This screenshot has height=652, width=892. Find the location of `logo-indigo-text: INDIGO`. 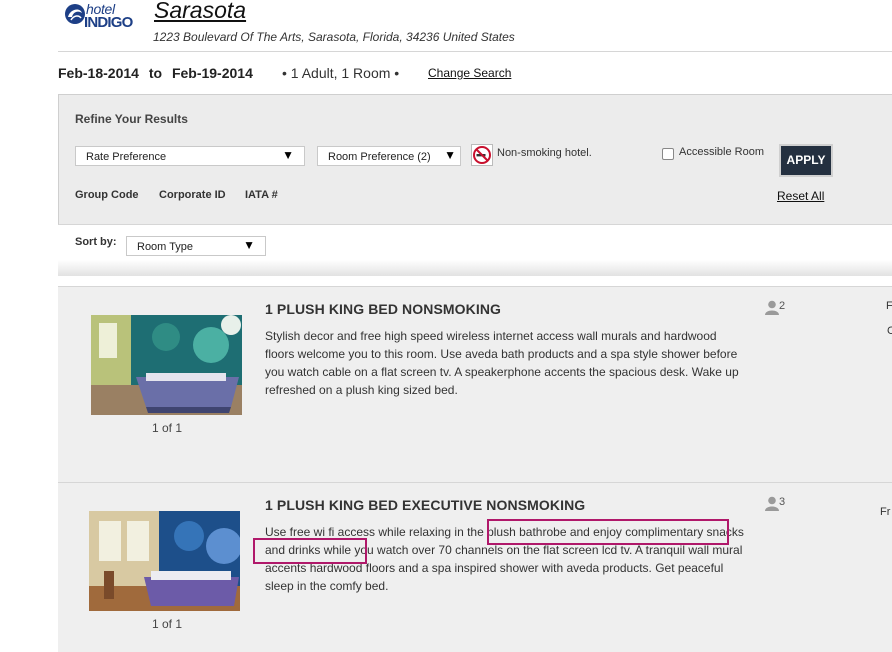

logo-indigo-text: INDIGO is located at coordinates (108, 22).